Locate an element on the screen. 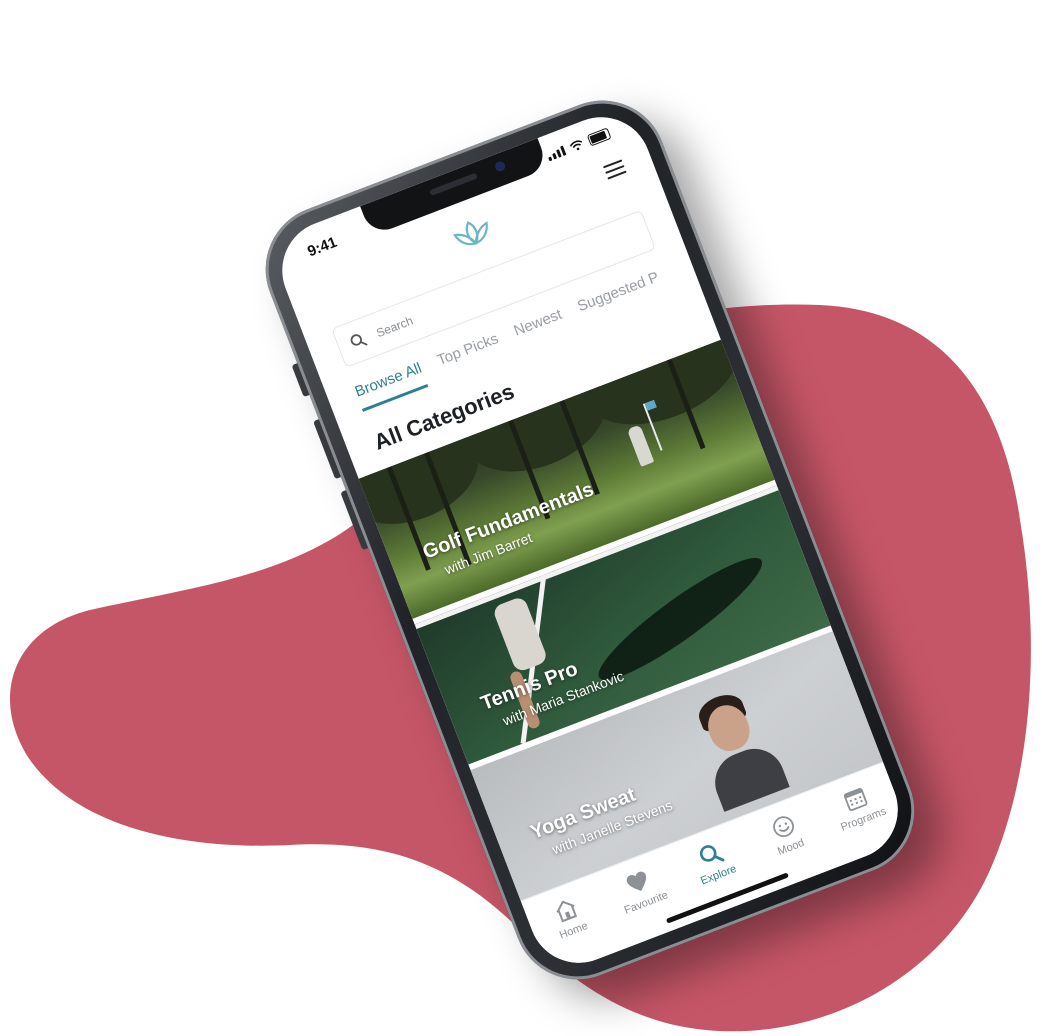  speaker is located at coordinates (453, 184).